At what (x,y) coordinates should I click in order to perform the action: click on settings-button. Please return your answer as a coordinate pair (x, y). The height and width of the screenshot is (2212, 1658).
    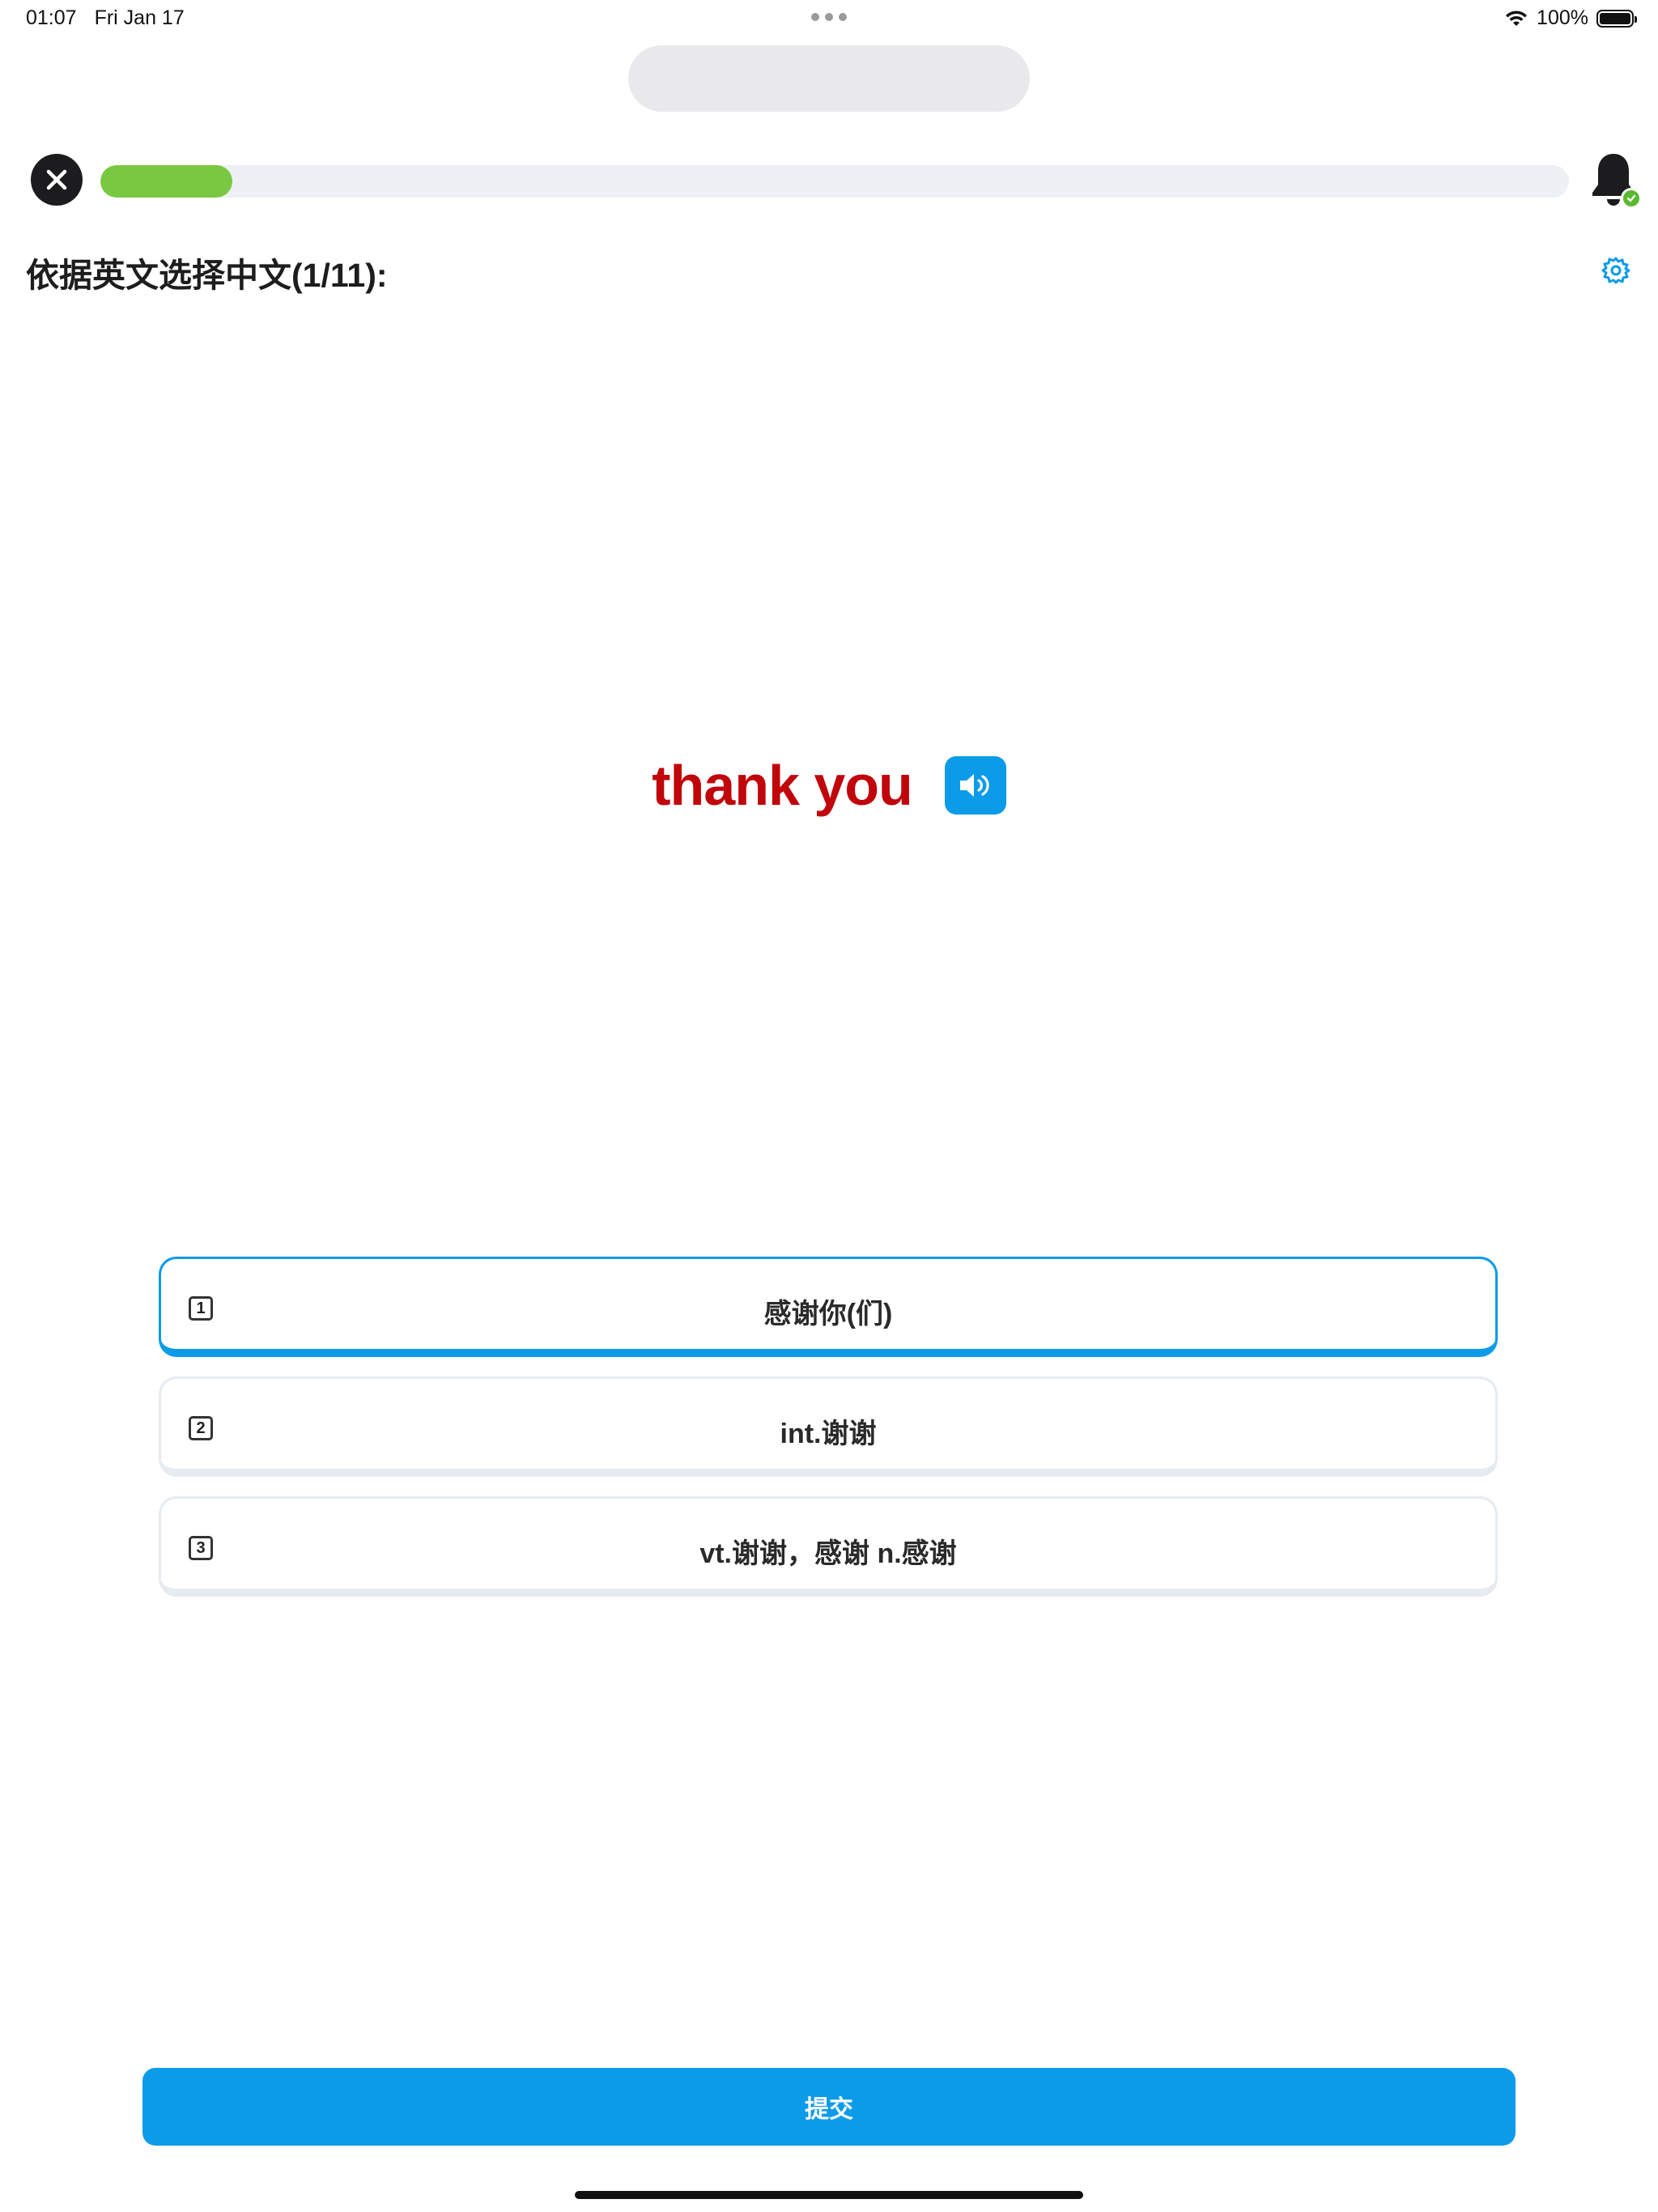
    Looking at the image, I should click on (1615, 270).